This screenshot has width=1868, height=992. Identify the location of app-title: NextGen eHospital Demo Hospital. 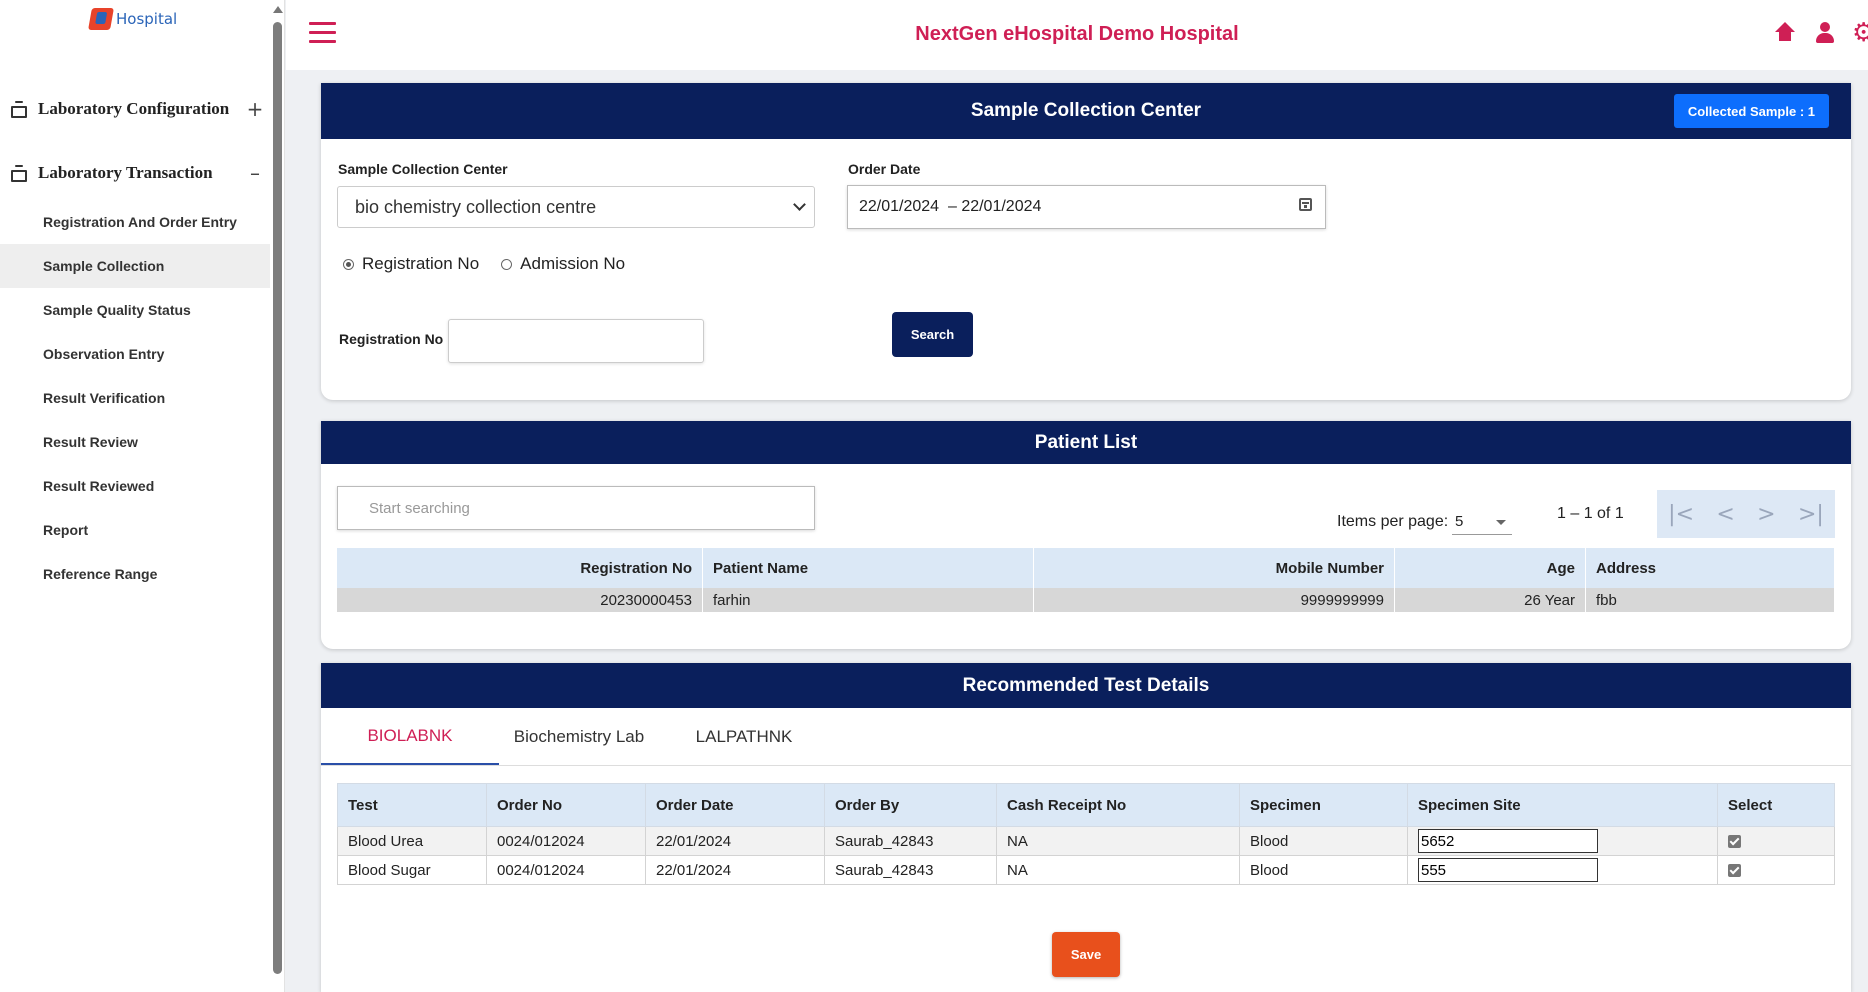
(1077, 34).